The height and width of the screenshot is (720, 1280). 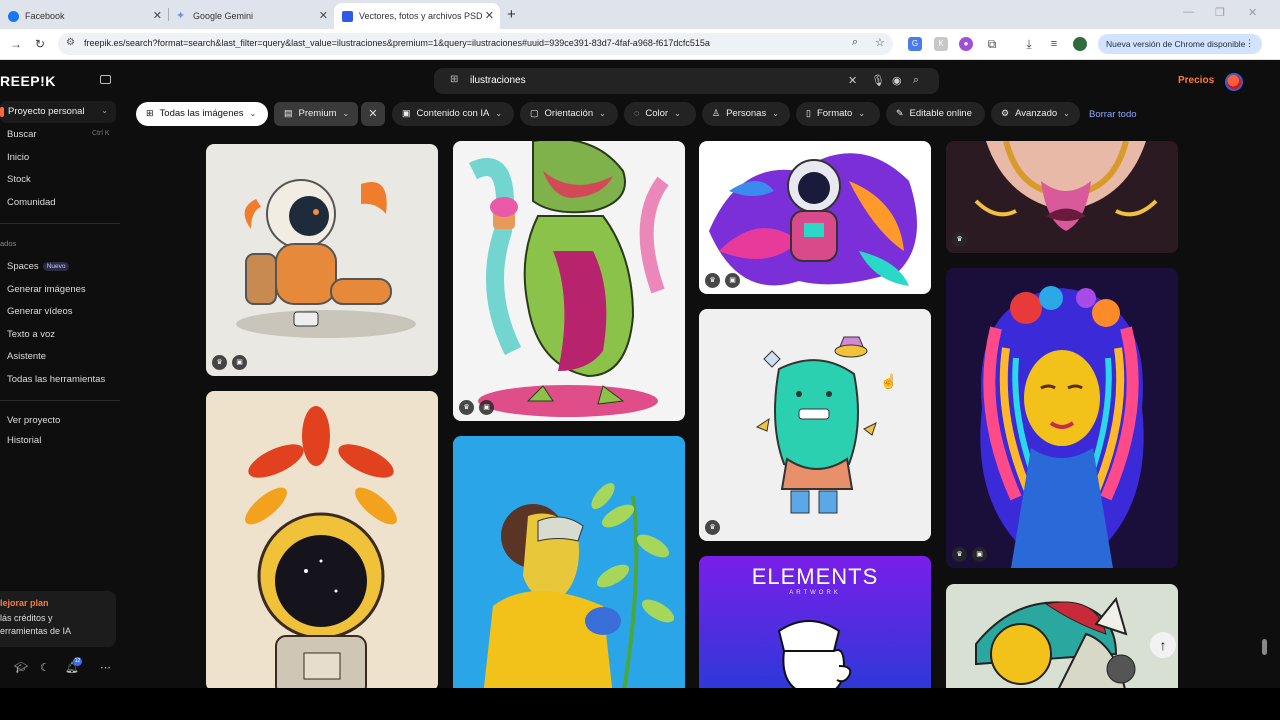 I want to click on pricing-link: Precios, so click(x=1196, y=80).